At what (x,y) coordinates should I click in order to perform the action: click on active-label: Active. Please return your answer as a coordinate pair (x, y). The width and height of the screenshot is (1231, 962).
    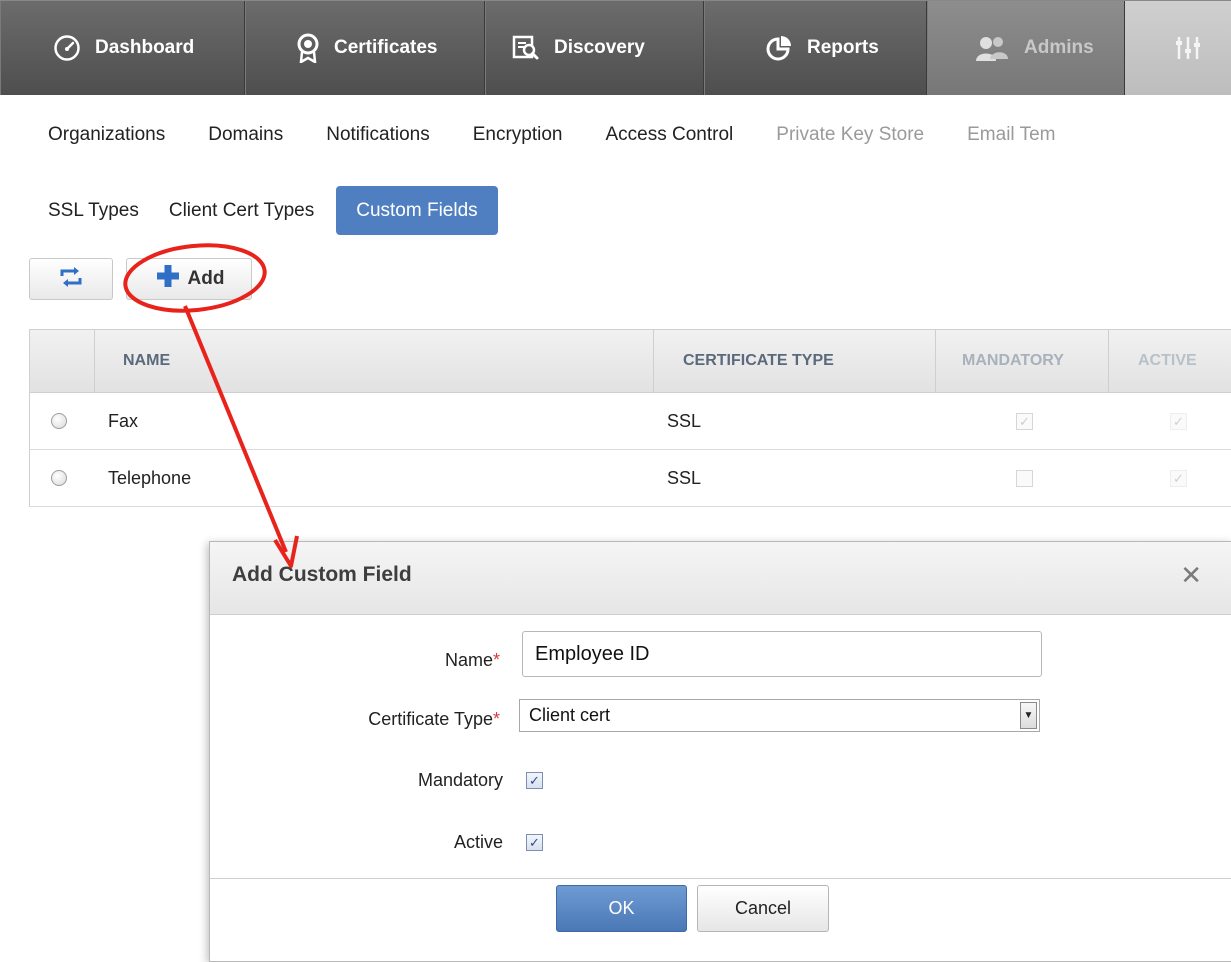
    Looking at the image, I should click on (478, 842).